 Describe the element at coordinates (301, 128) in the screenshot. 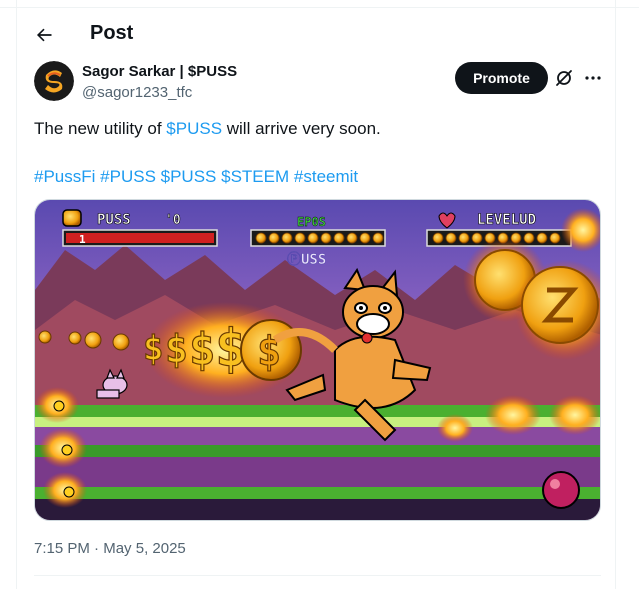

I see `post-text-after: will arrive very soon.` at that location.